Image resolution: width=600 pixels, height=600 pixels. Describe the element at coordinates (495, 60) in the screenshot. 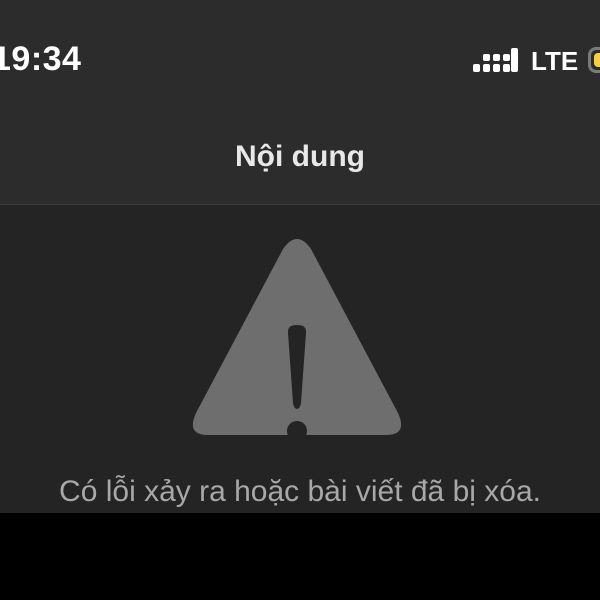

I see `signal-bars-icon` at that location.